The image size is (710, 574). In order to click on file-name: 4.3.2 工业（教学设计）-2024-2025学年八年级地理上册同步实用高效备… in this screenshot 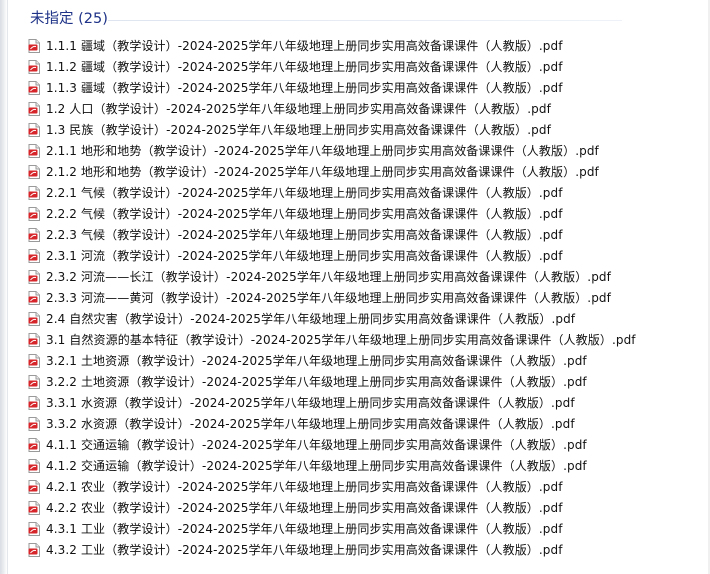, I will do `click(304, 549)`.